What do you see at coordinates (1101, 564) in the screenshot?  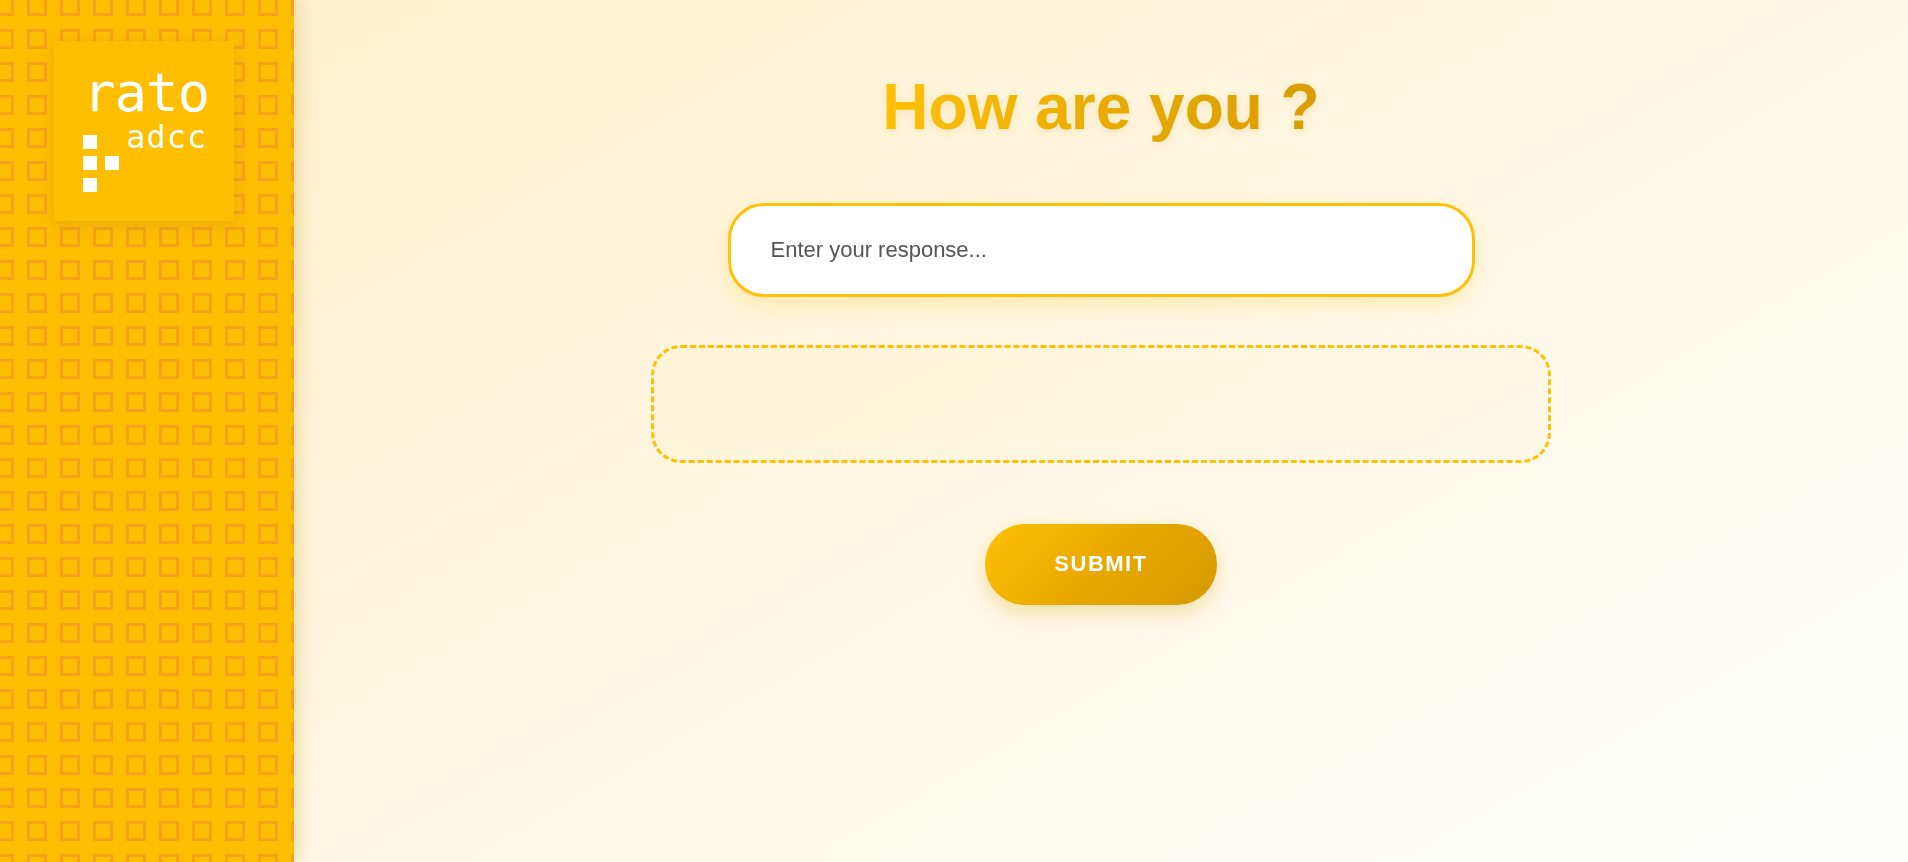 I see `submit-button: SUBMIT` at bounding box center [1101, 564].